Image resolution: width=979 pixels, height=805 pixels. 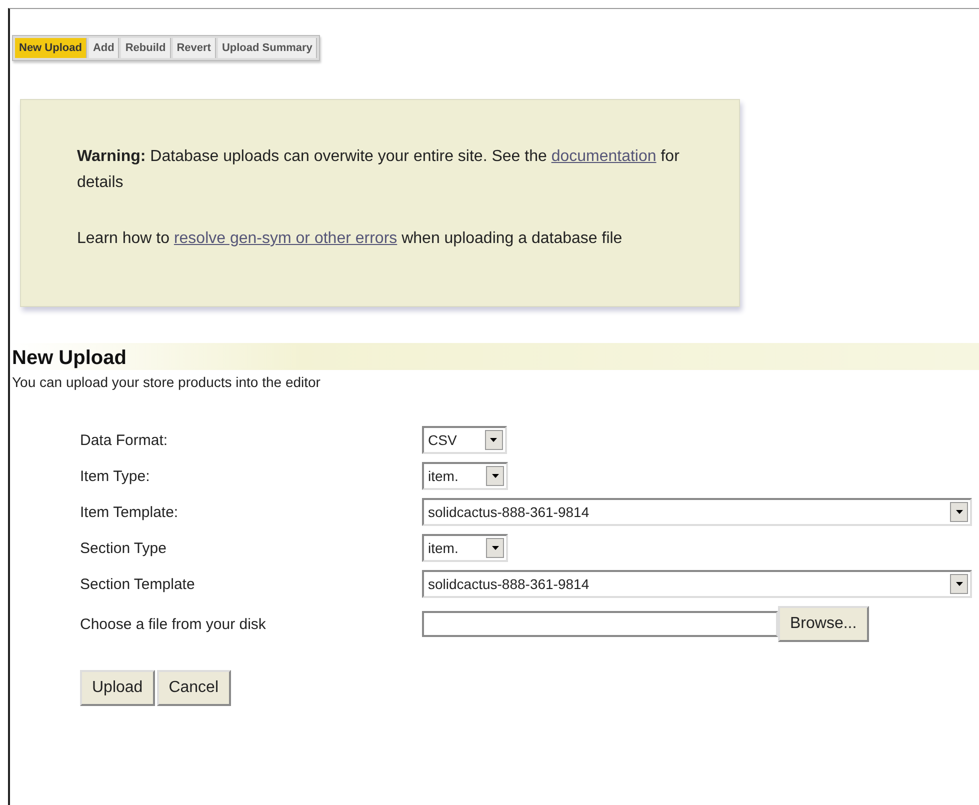 What do you see at coordinates (173, 624) in the screenshot?
I see `field-label: Choose a file from your disk` at bounding box center [173, 624].